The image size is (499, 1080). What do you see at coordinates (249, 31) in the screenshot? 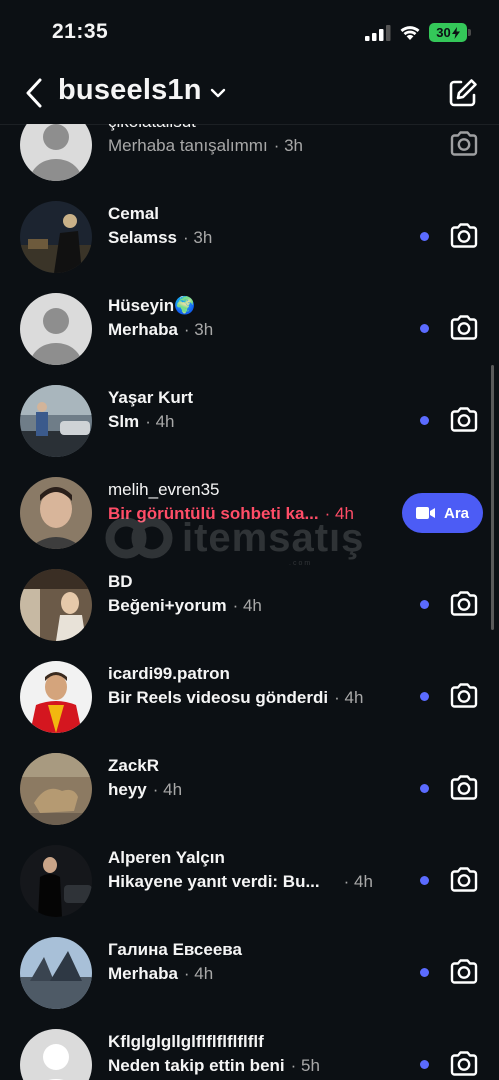
I see `status-bar: 21:35 30` at bounding box center [249, 31].